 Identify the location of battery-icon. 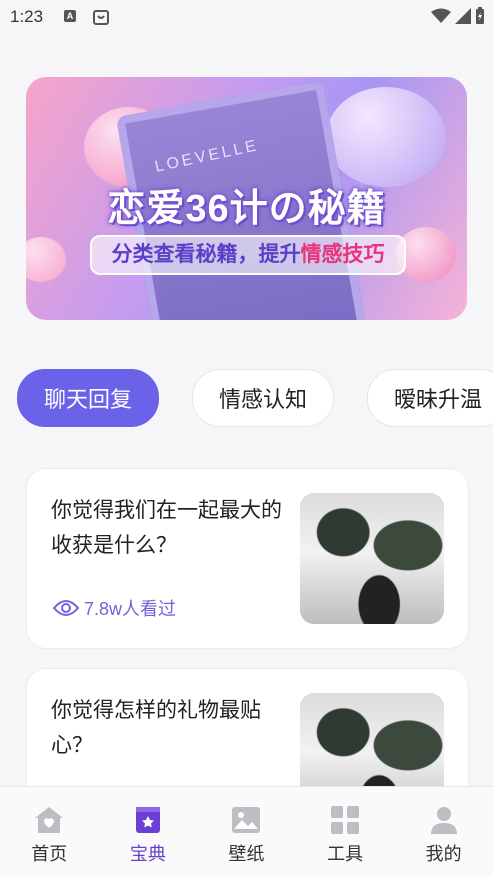
(480, 15).